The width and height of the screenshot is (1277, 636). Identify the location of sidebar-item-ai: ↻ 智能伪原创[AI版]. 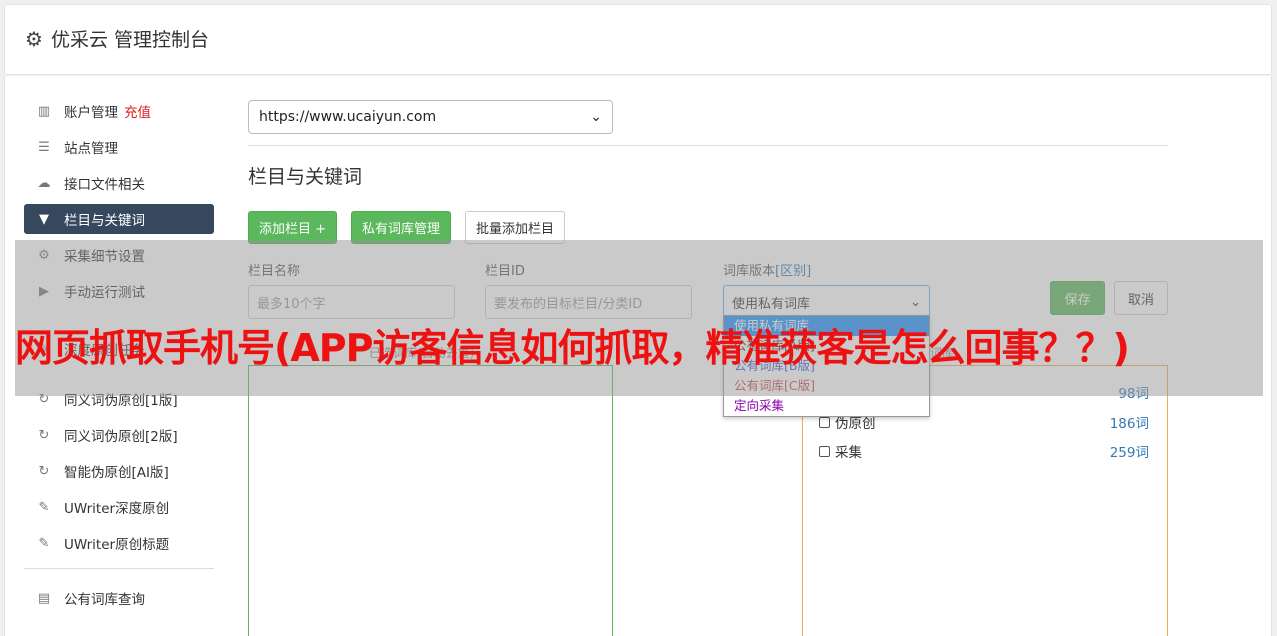
(119, 471).